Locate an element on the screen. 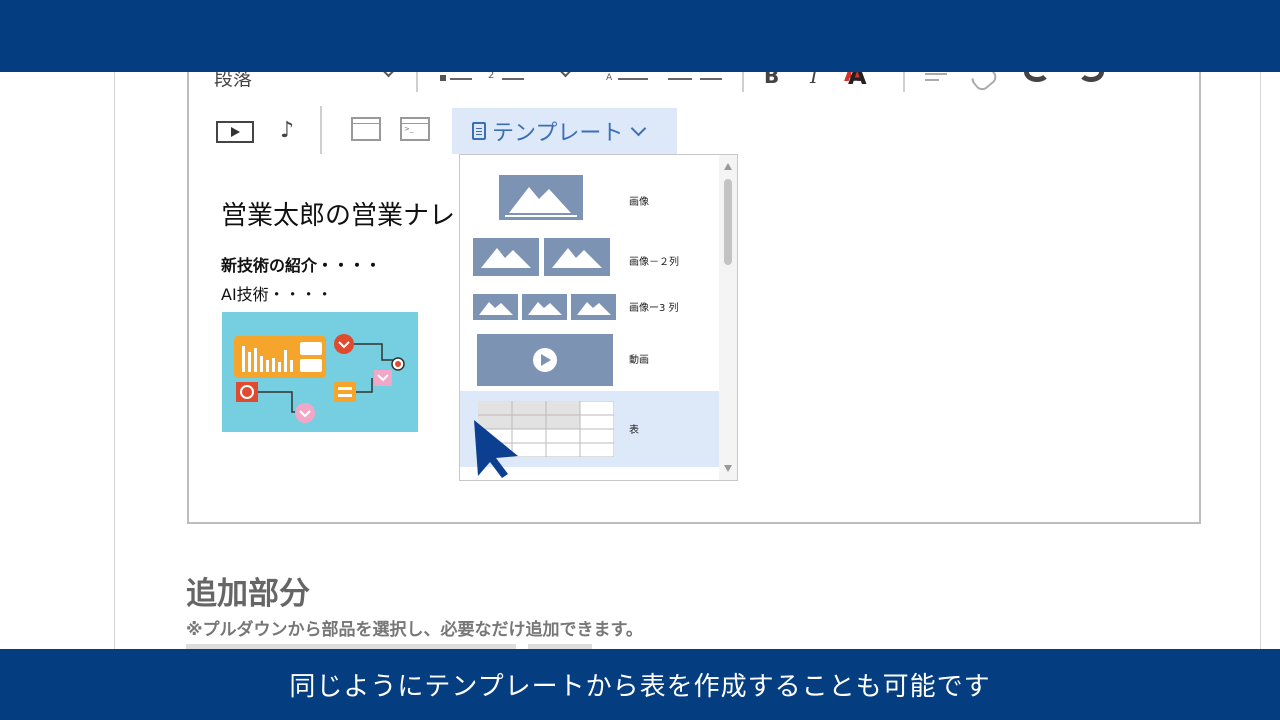 The width and height of the screenshot is (1280, 720). template-item-video: 動画 is located at coordinates (590, 359).